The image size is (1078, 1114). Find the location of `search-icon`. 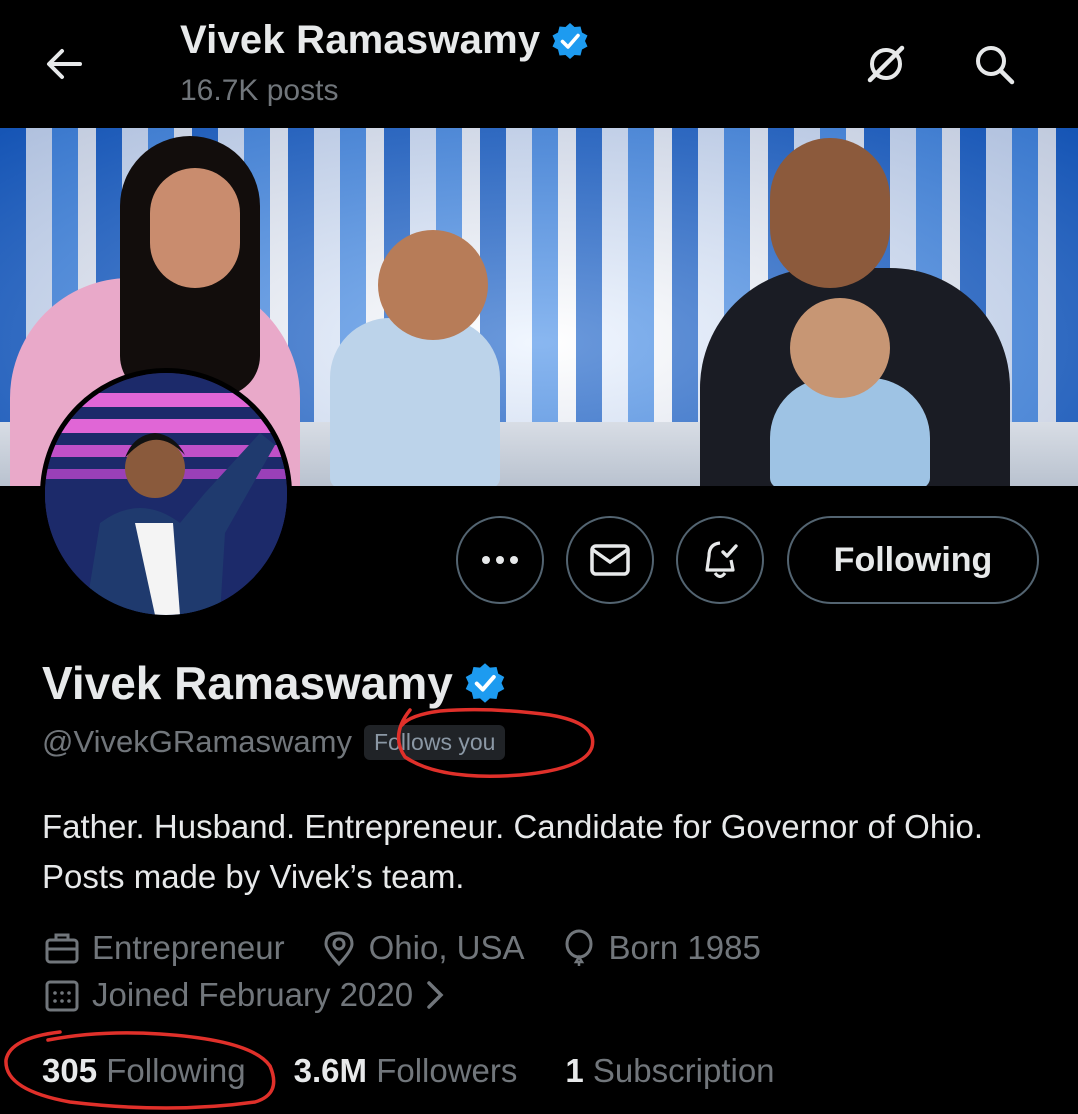

search-icon is located at coordinates (995, 65).